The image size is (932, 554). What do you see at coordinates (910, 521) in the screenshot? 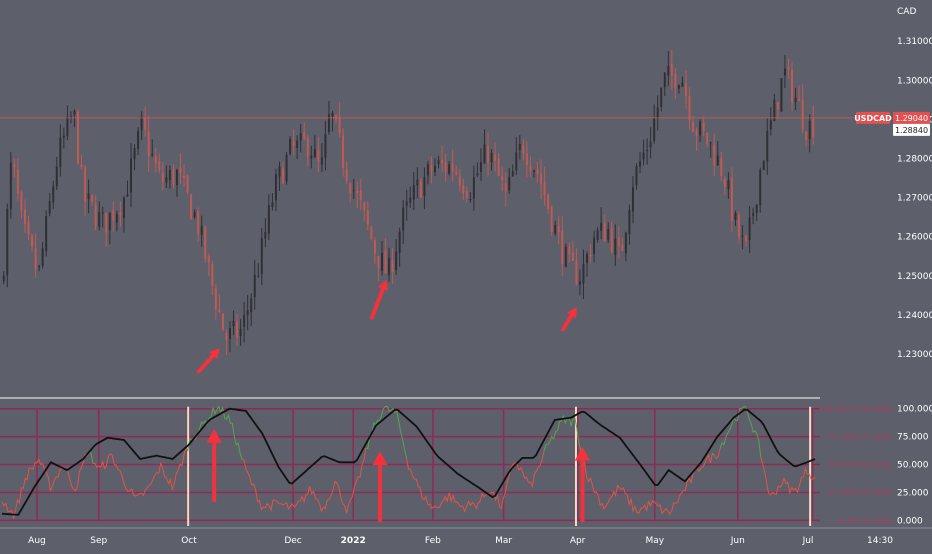
I see `osc-tick-label: 0.000` at bounding box center [910, 521].